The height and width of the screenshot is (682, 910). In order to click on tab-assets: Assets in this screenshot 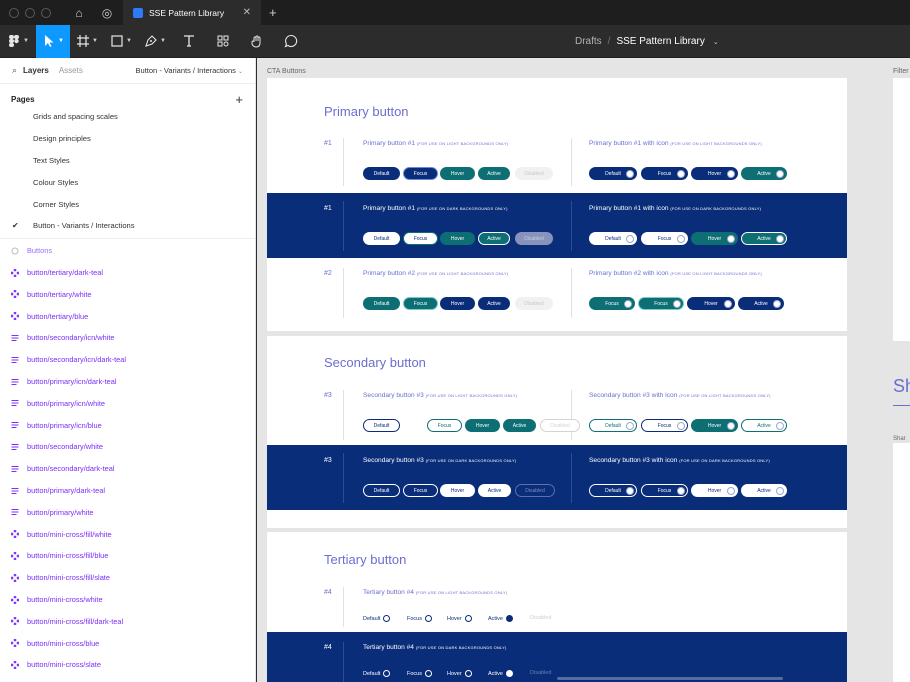, I will do `click(71, 70)`.